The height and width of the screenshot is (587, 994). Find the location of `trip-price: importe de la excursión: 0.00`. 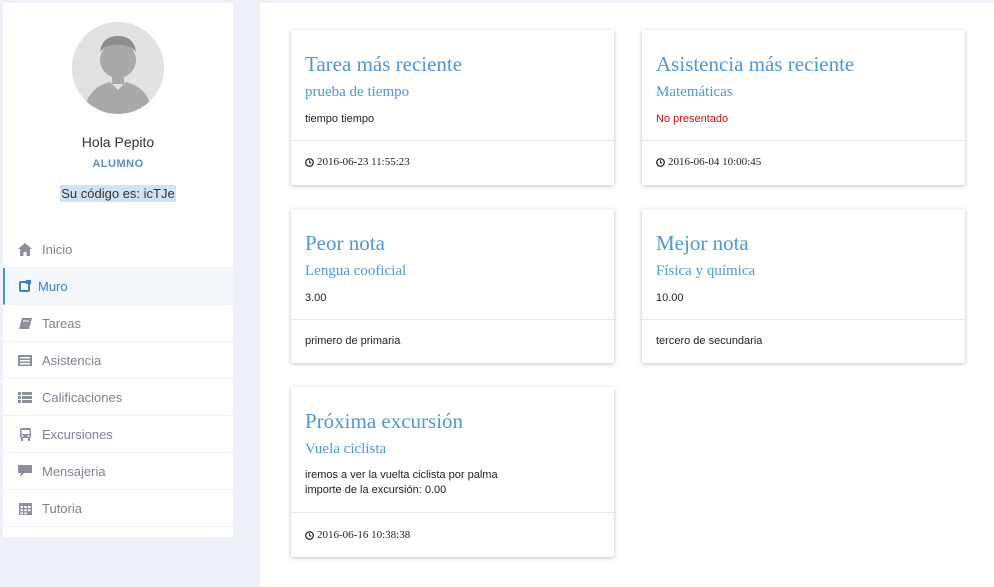

trip-price: importe de la excursión: 0.00 is located at coordinates (376, 490).